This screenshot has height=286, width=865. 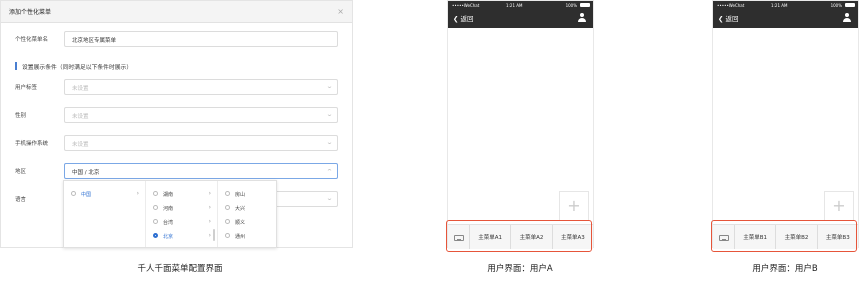 I want to click on os-row: 手机操作系统 未设置 ⌄, so click(x=177, y=143).